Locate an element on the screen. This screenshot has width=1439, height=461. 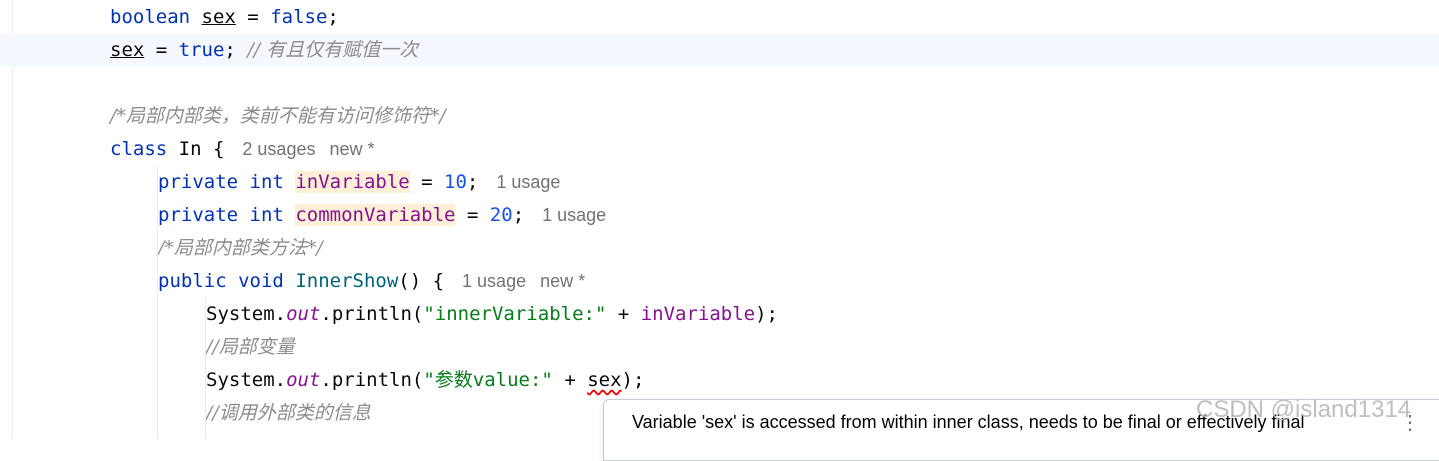
code-line: /*局部内部类，类前不能有访问修饰符*/ is located at coordinates (719, 116).